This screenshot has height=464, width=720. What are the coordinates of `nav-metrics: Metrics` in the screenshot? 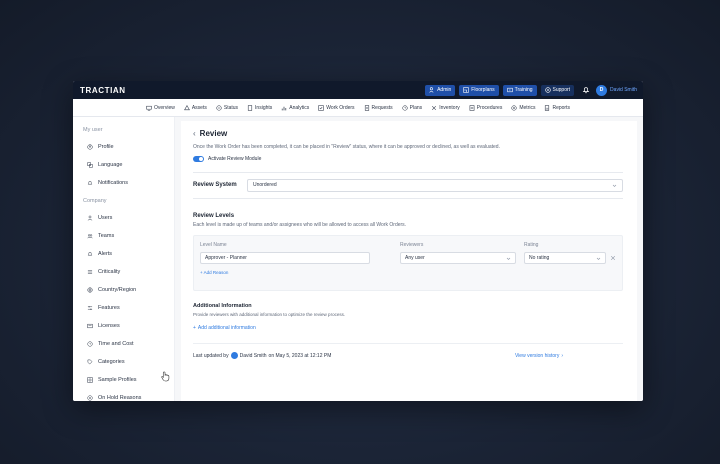 It's located at (523, 108).